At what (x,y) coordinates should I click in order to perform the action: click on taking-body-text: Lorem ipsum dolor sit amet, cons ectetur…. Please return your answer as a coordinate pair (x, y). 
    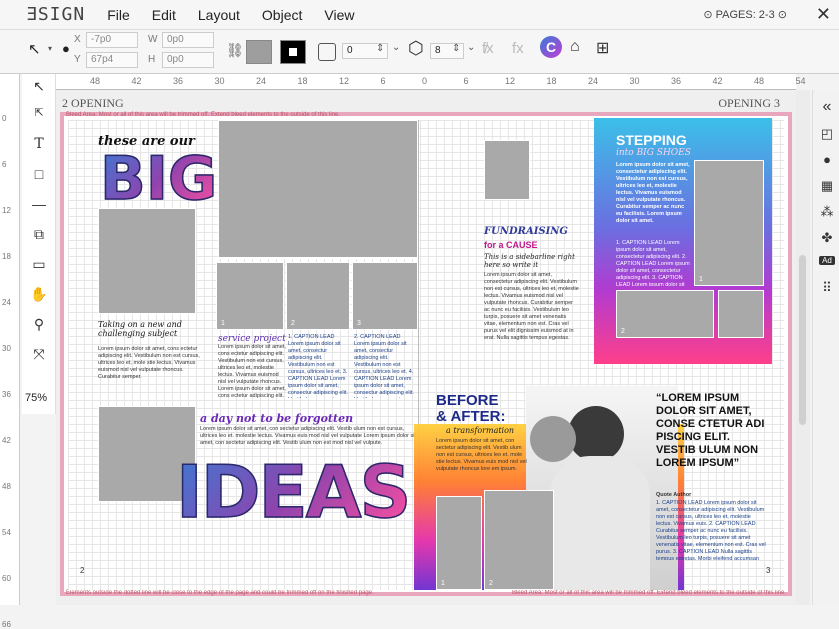
    Looking at the image, I should click on (152, 370).